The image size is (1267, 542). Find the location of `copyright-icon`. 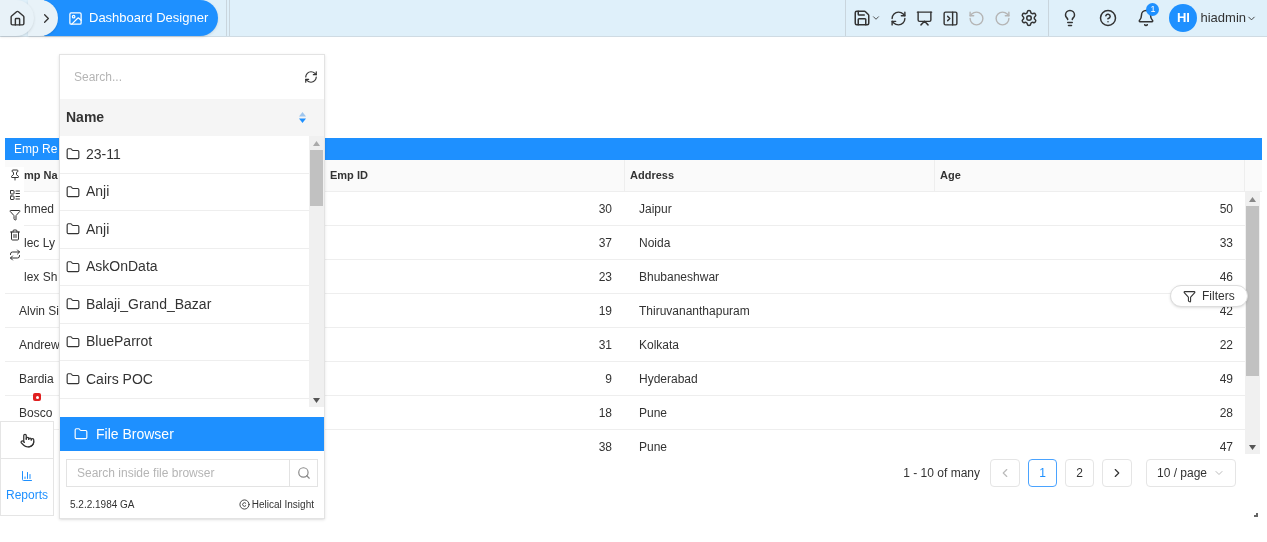

copyright-icon is located at coordinates (244, 504).